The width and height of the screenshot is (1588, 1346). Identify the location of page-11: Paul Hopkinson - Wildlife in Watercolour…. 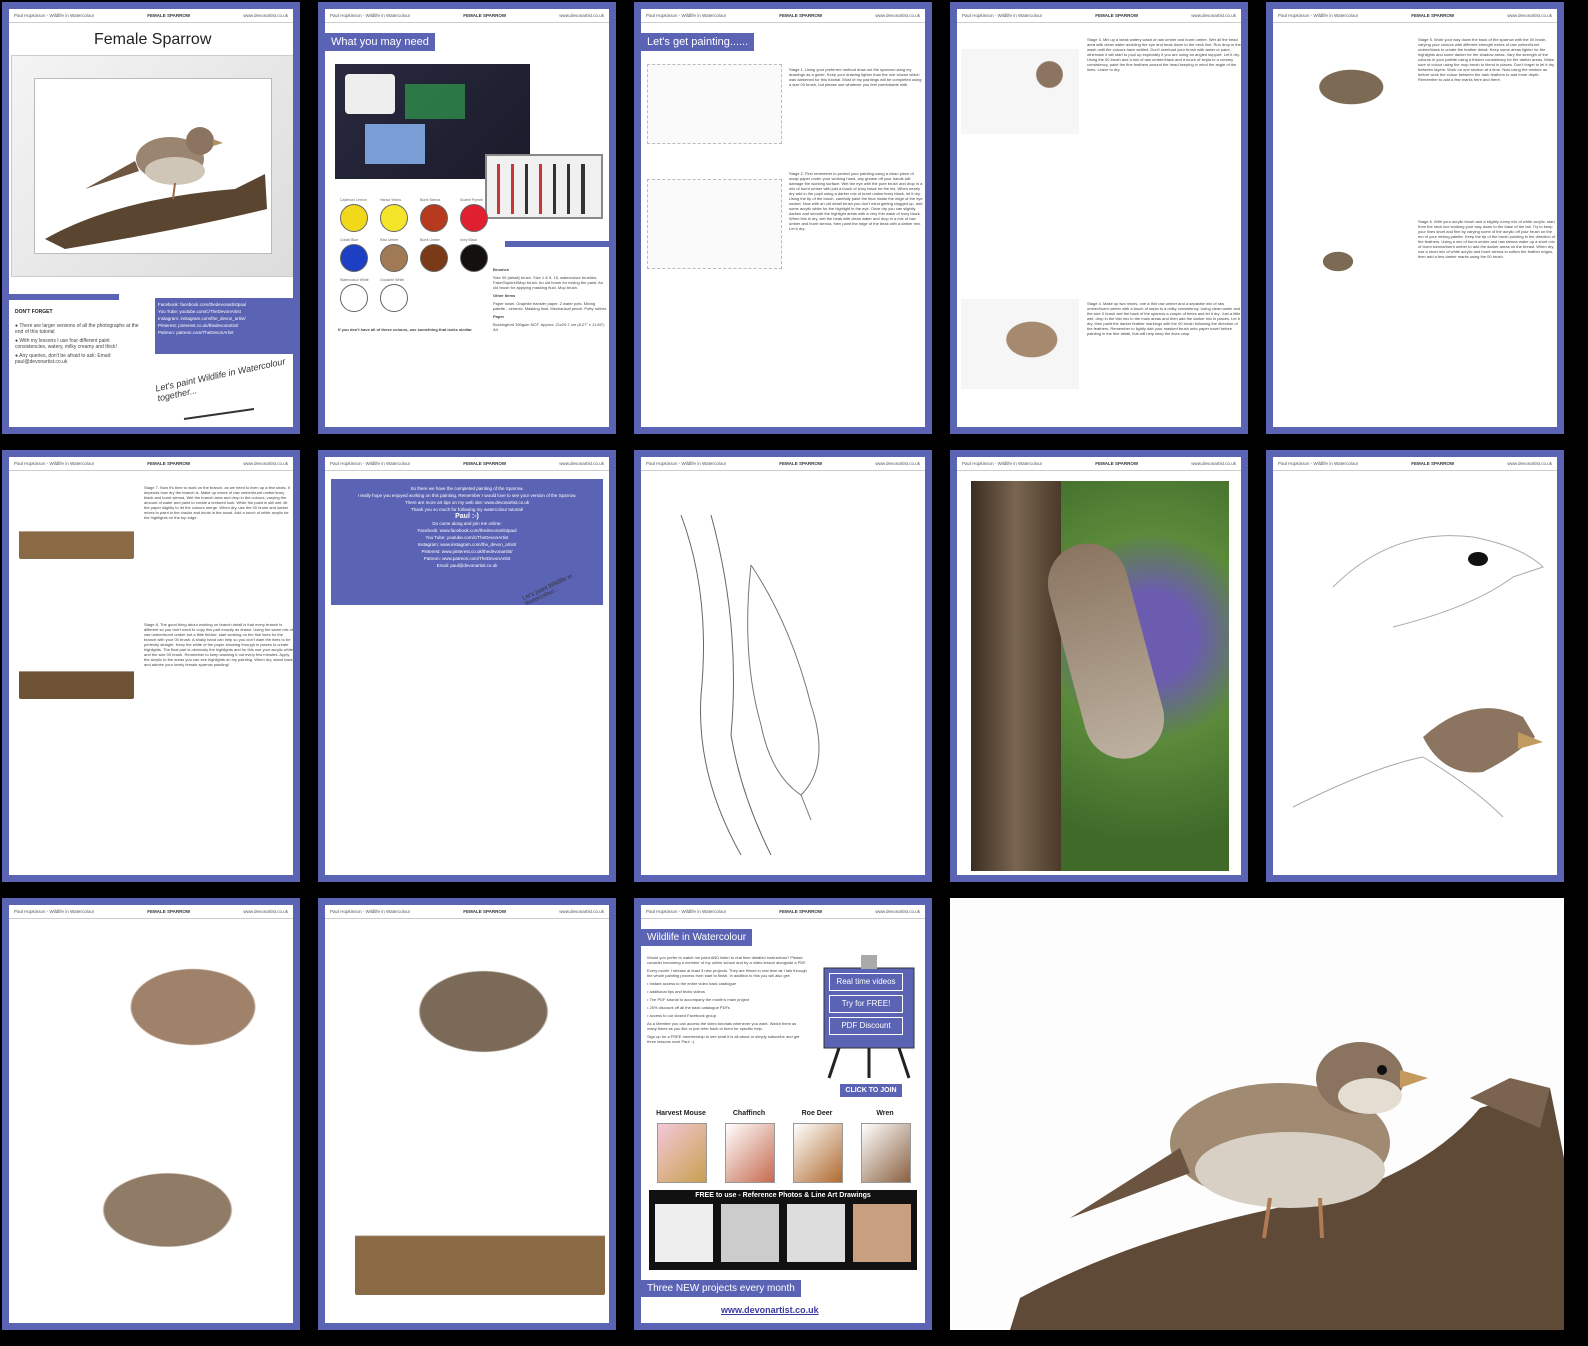
(151, 1114).